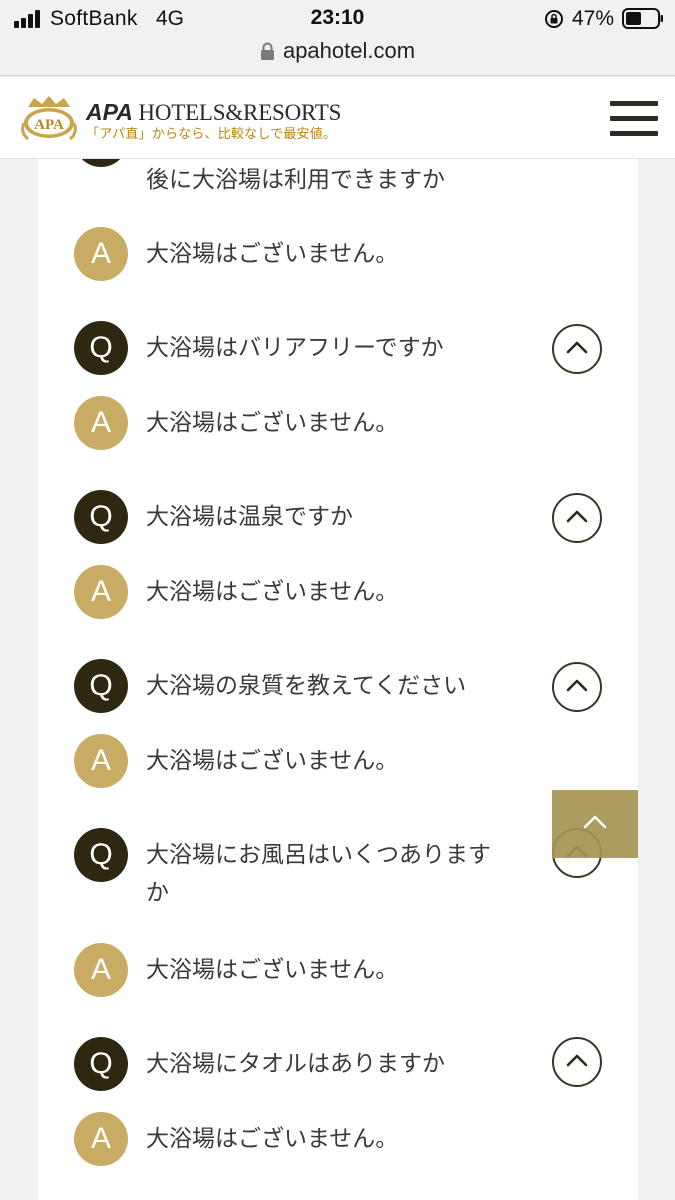 The width and height of the screenshot is (675, 1200). I want to click on battery-percentage: 47%, so click(593, 18).